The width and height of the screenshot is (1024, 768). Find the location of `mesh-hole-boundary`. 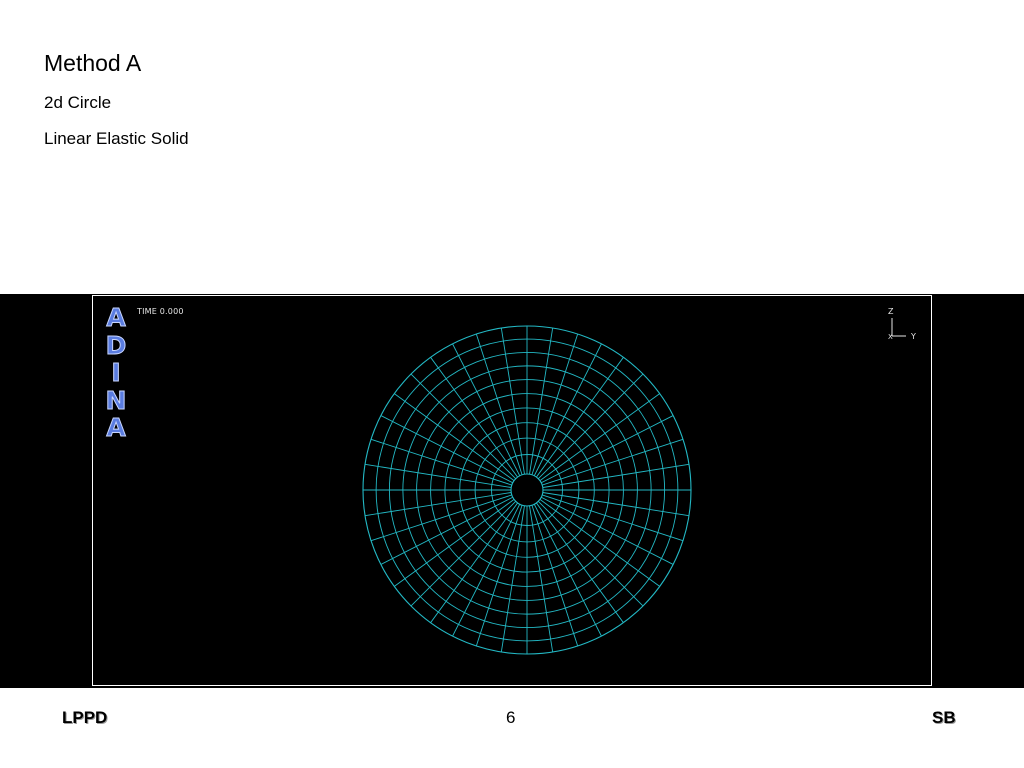

mesh-hole-boundary is located at coordinates (527, 490).